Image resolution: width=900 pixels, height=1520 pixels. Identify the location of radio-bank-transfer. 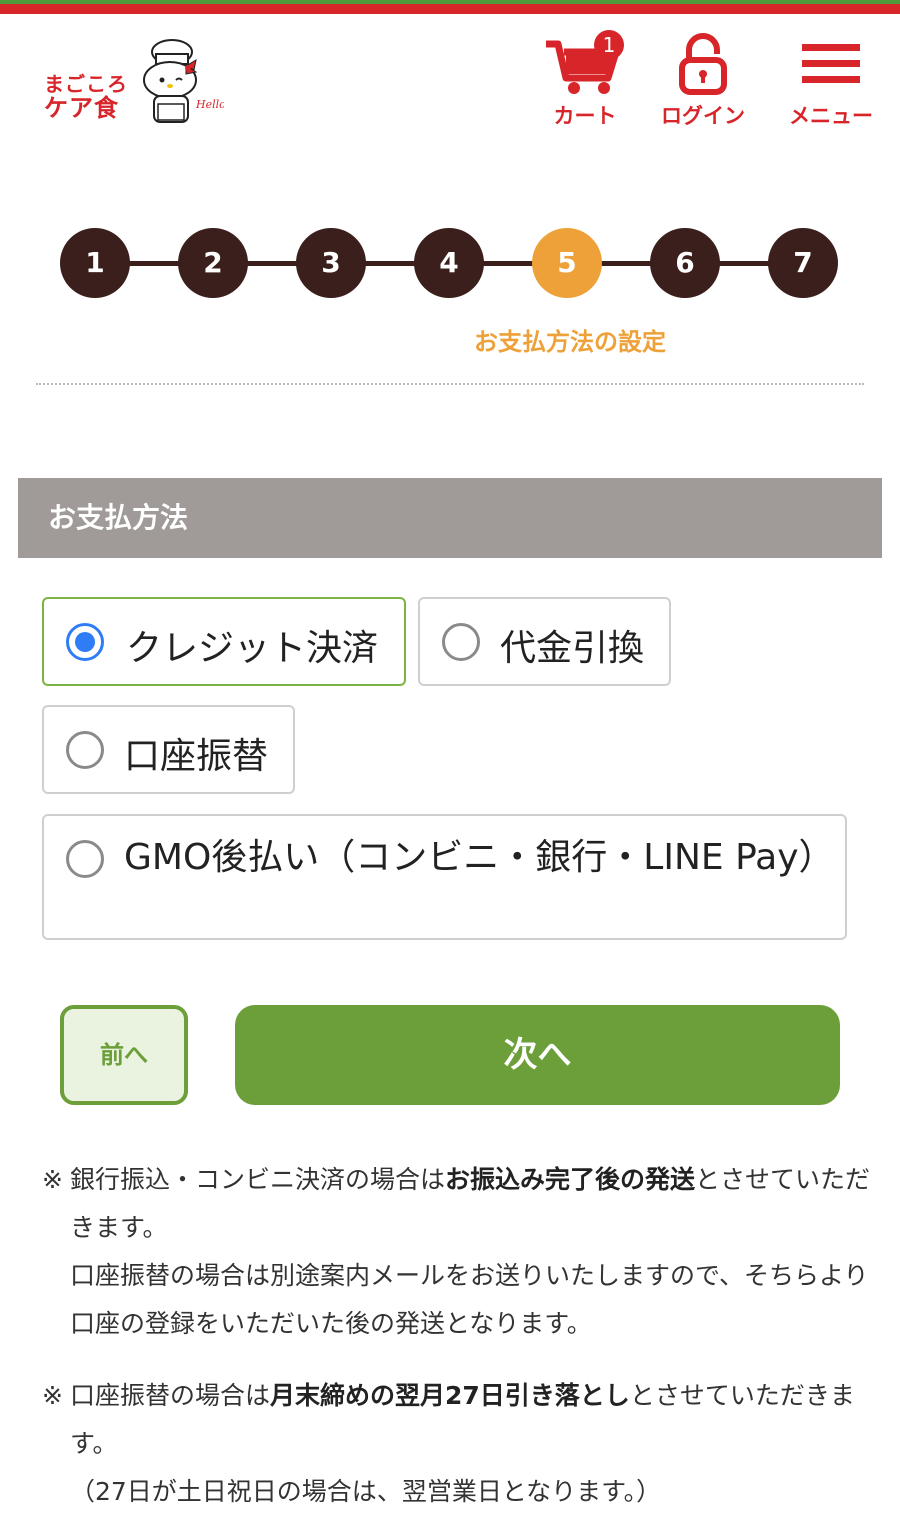
(85, 750).